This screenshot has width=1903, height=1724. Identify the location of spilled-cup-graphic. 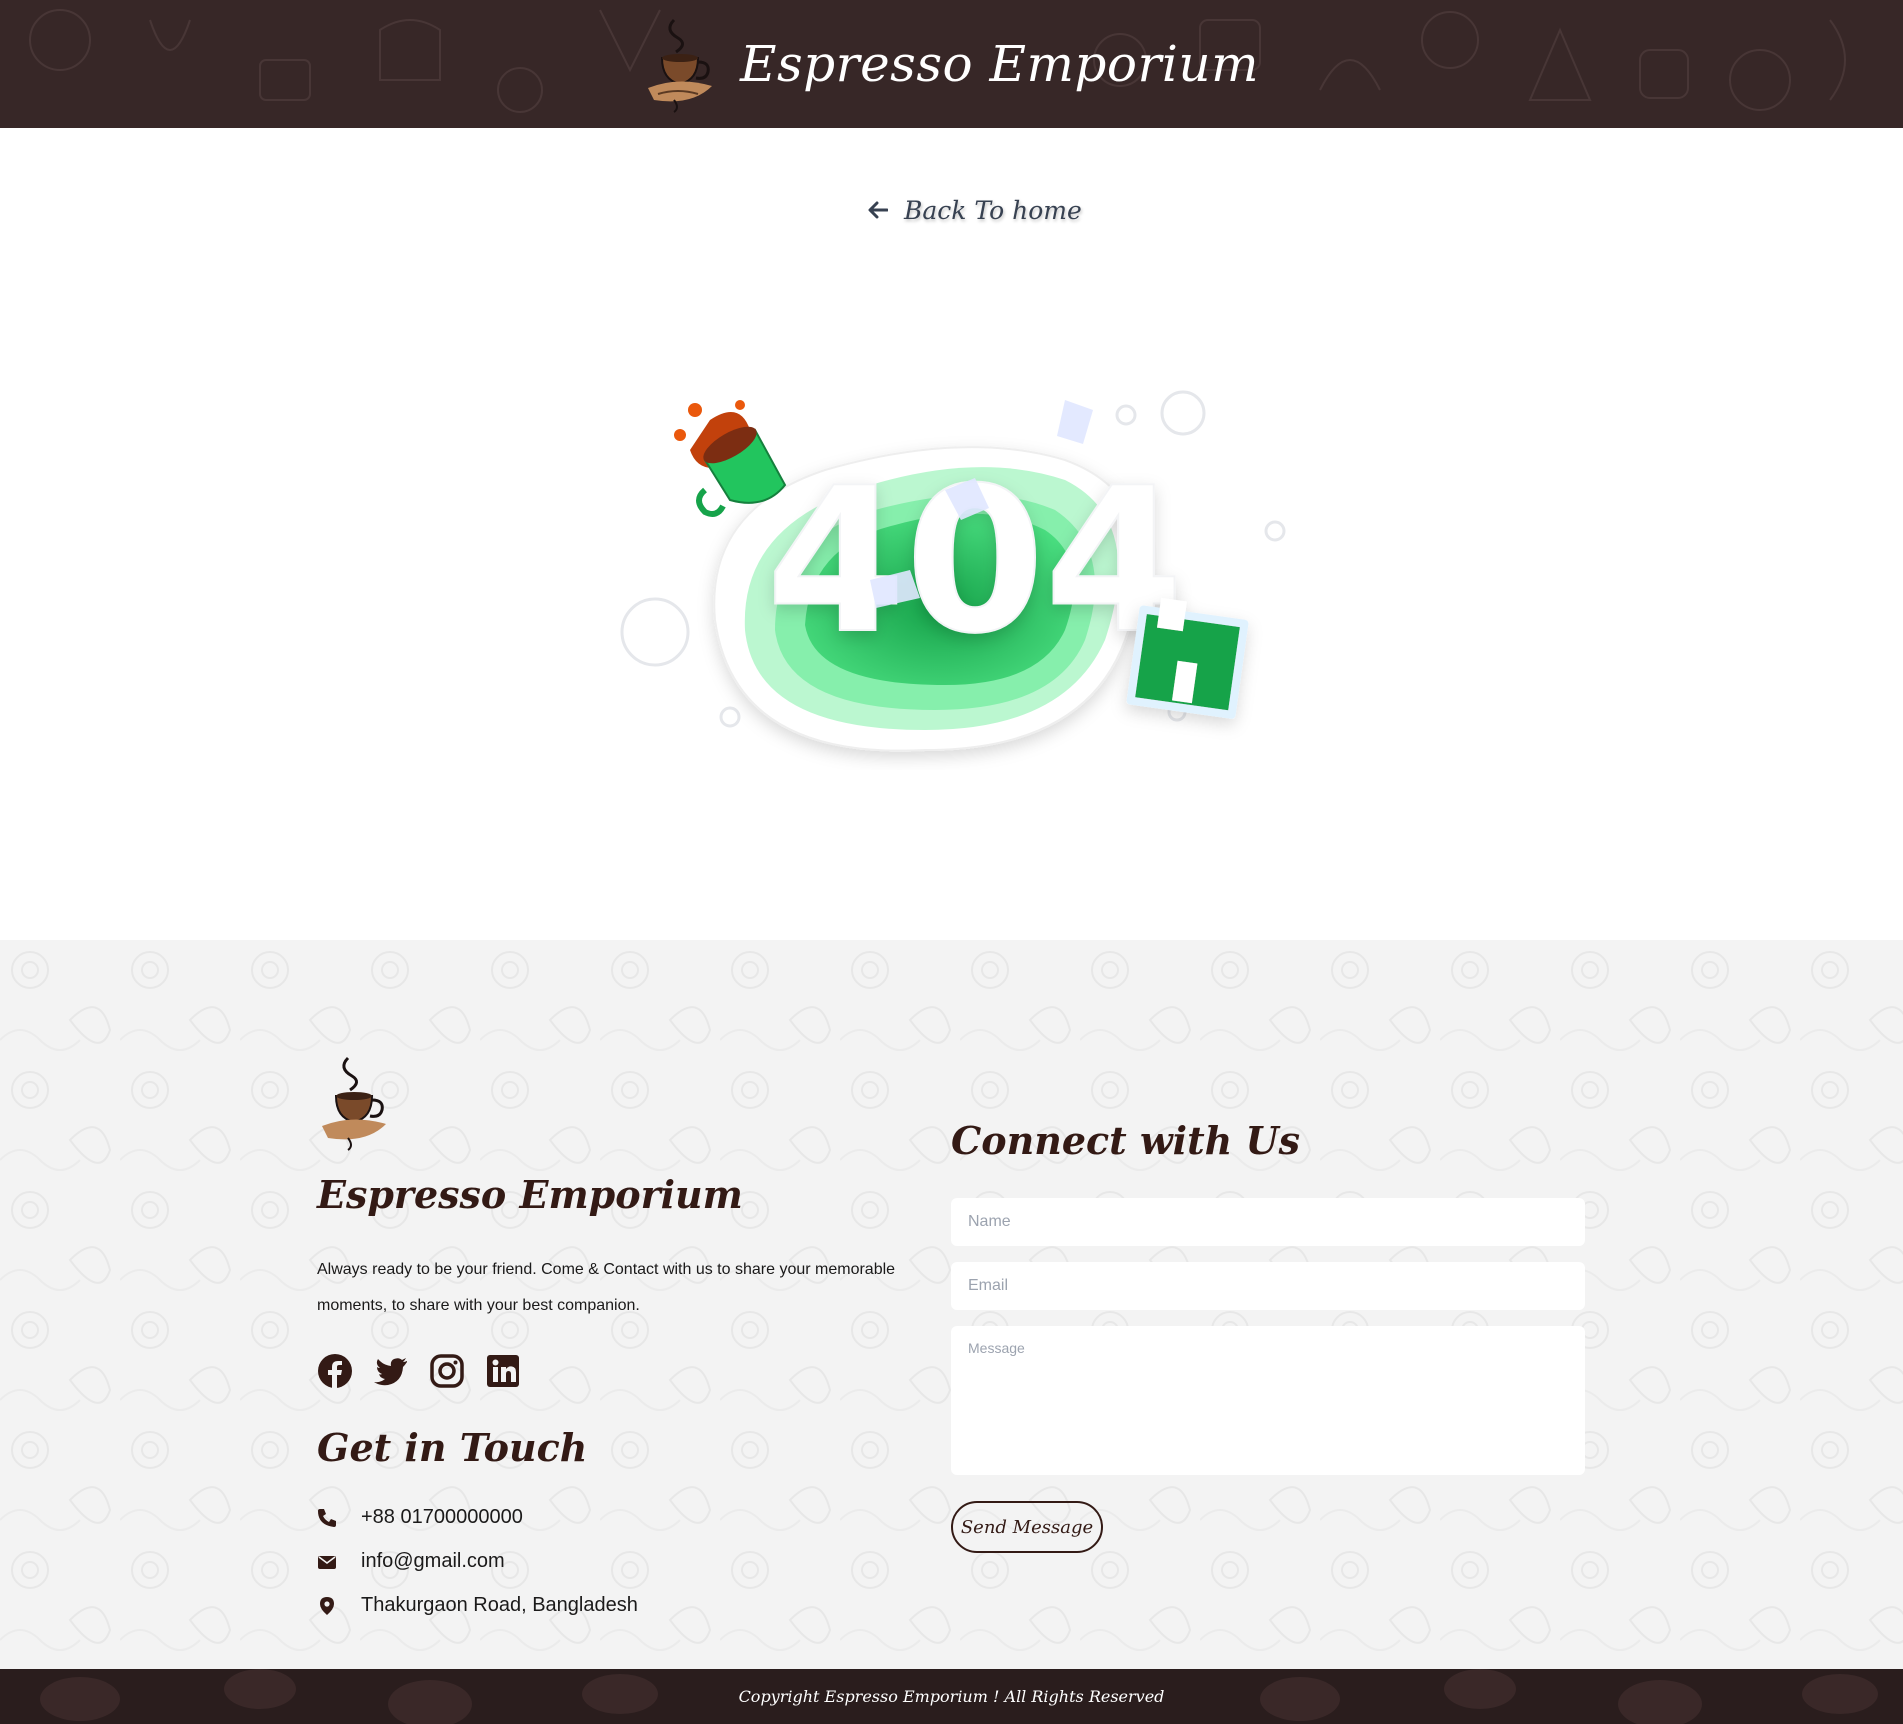
(730, 458).